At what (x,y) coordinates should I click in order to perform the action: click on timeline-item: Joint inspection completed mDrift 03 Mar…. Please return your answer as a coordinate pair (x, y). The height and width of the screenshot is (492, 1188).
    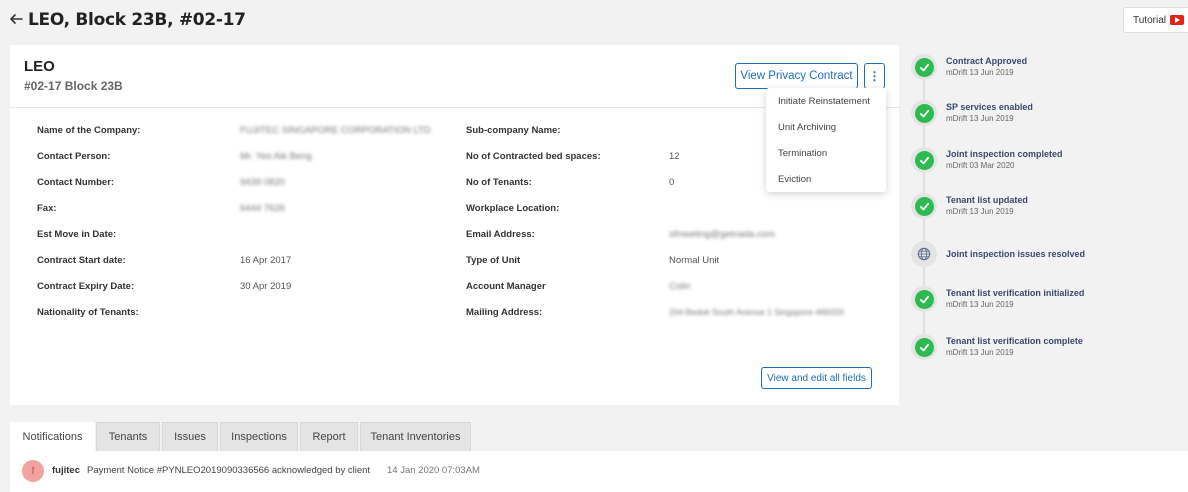
    Looking at the image, I should click on (1046, 163).